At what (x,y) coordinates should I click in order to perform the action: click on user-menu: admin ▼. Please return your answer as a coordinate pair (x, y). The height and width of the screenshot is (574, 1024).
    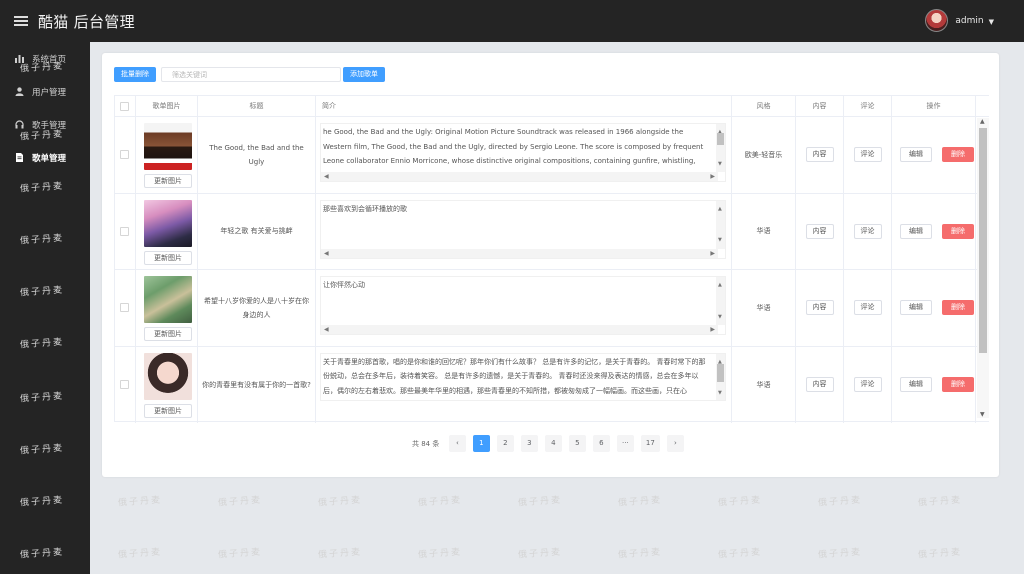
    Looking at the image, I should click on (959, 20).